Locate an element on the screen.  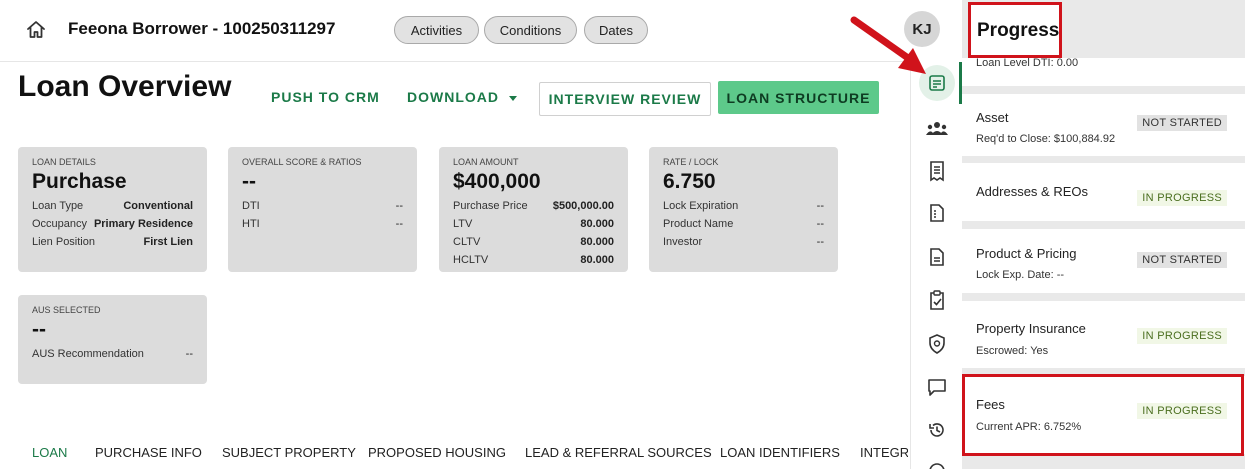
row-label: CLTV is located at coordinates (467, 242).